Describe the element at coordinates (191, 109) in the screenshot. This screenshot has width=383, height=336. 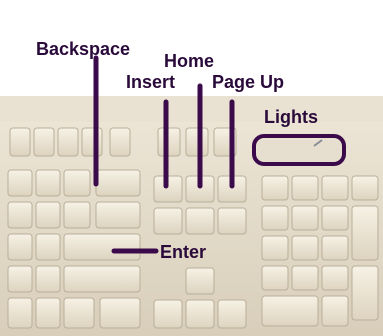
I see `keyboard-top-edge` at that location.